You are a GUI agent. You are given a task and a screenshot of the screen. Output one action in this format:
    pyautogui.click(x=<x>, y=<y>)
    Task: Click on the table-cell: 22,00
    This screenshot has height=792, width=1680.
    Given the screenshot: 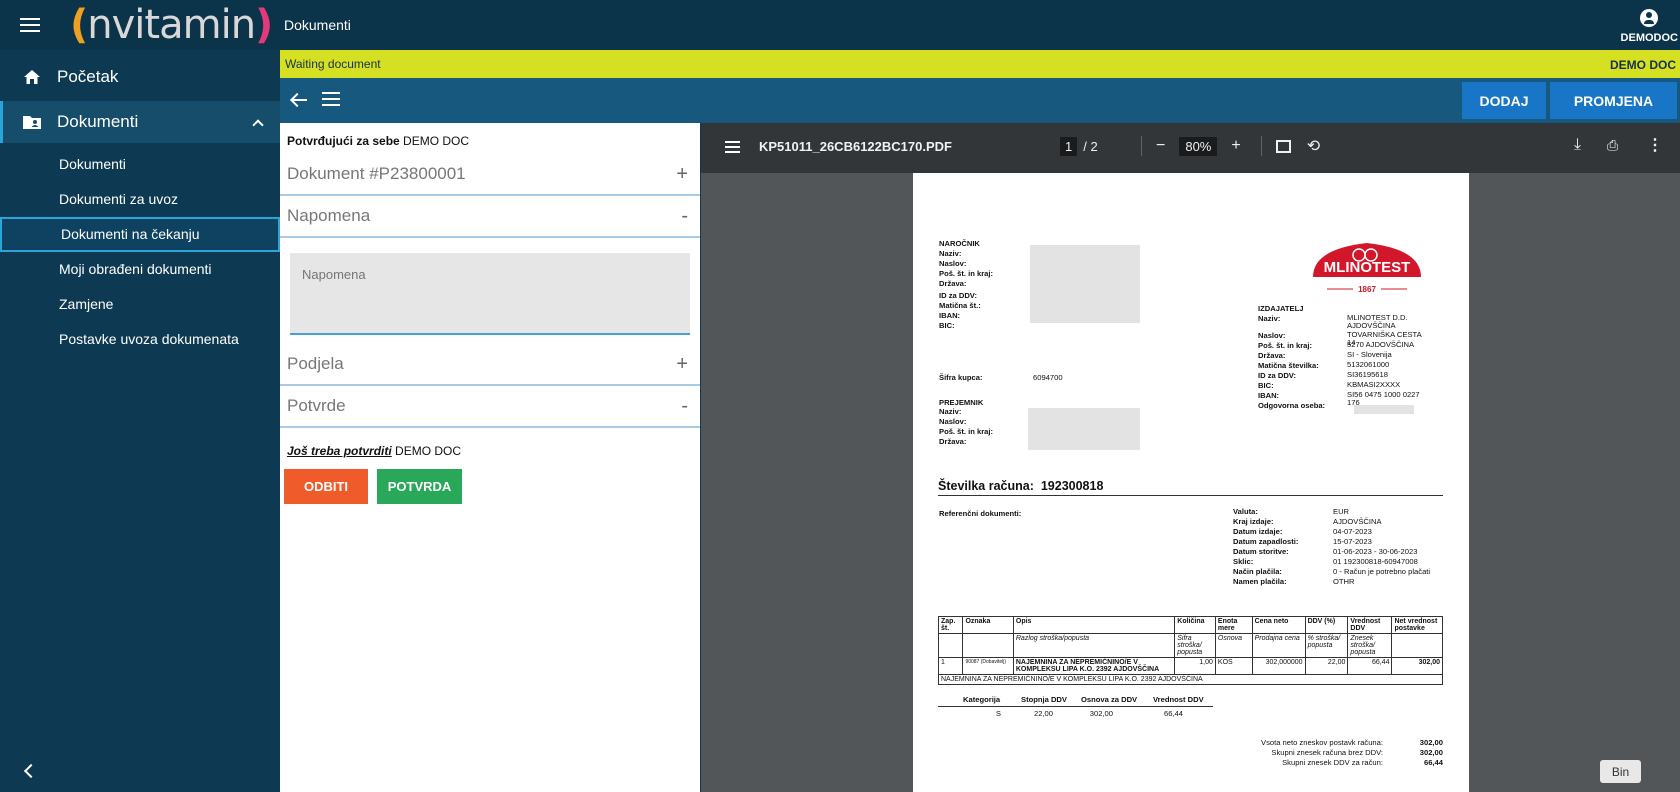 What is the action you would take?
    pyautogui.click(x=1326, y=666)
    